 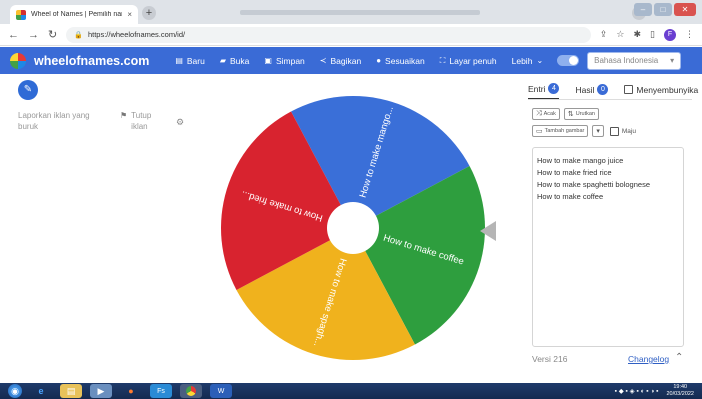 What do you see at coordinates (648, 359) in the screenshot?
I see `changelog-link: Changelog` at bounding box center [648, 359].